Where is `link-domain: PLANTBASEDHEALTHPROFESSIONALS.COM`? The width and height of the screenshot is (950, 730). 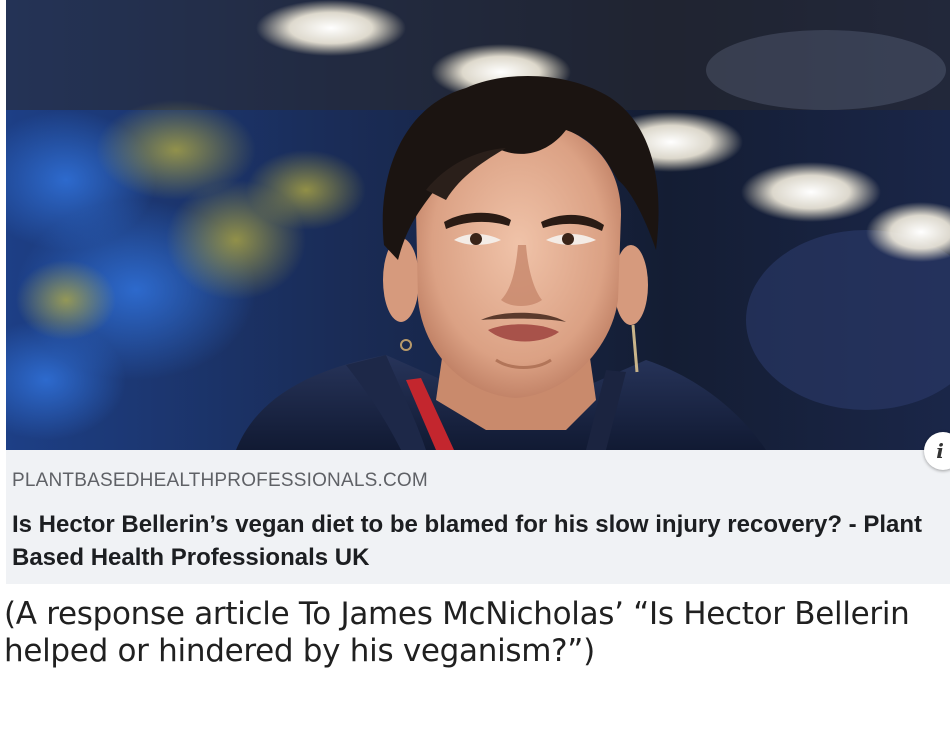 link-domain: PLANTBASEDHEALTHPROFESSIONALS.COM is located at coordinates (220, 480).